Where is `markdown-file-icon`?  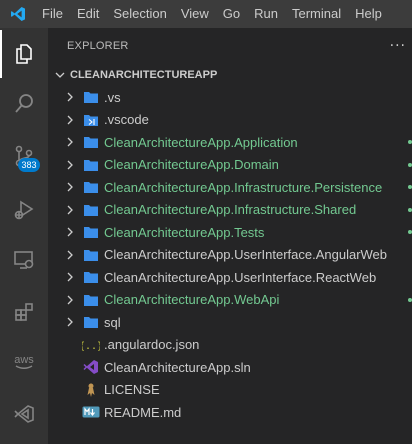
markdown-file-icon is located at coordinates (91, 412).